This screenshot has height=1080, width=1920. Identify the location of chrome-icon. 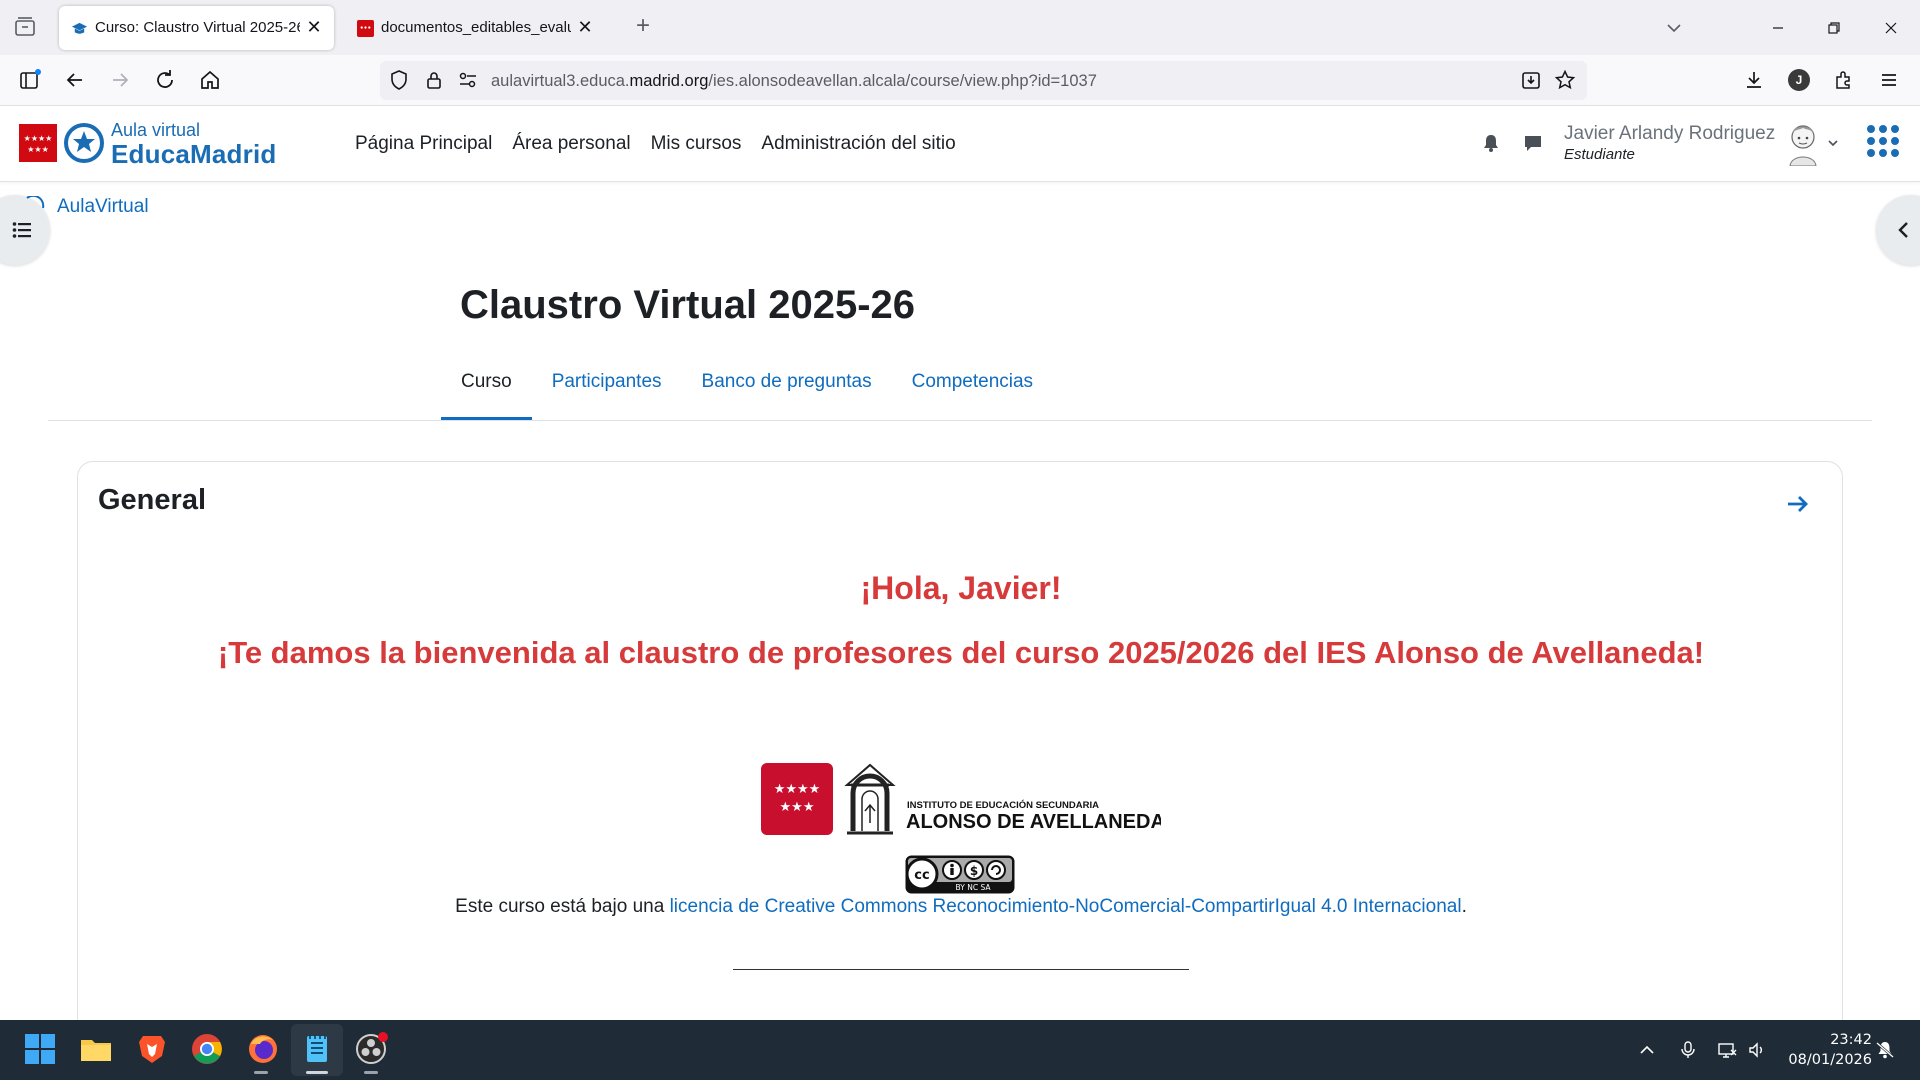
(207, 1049).